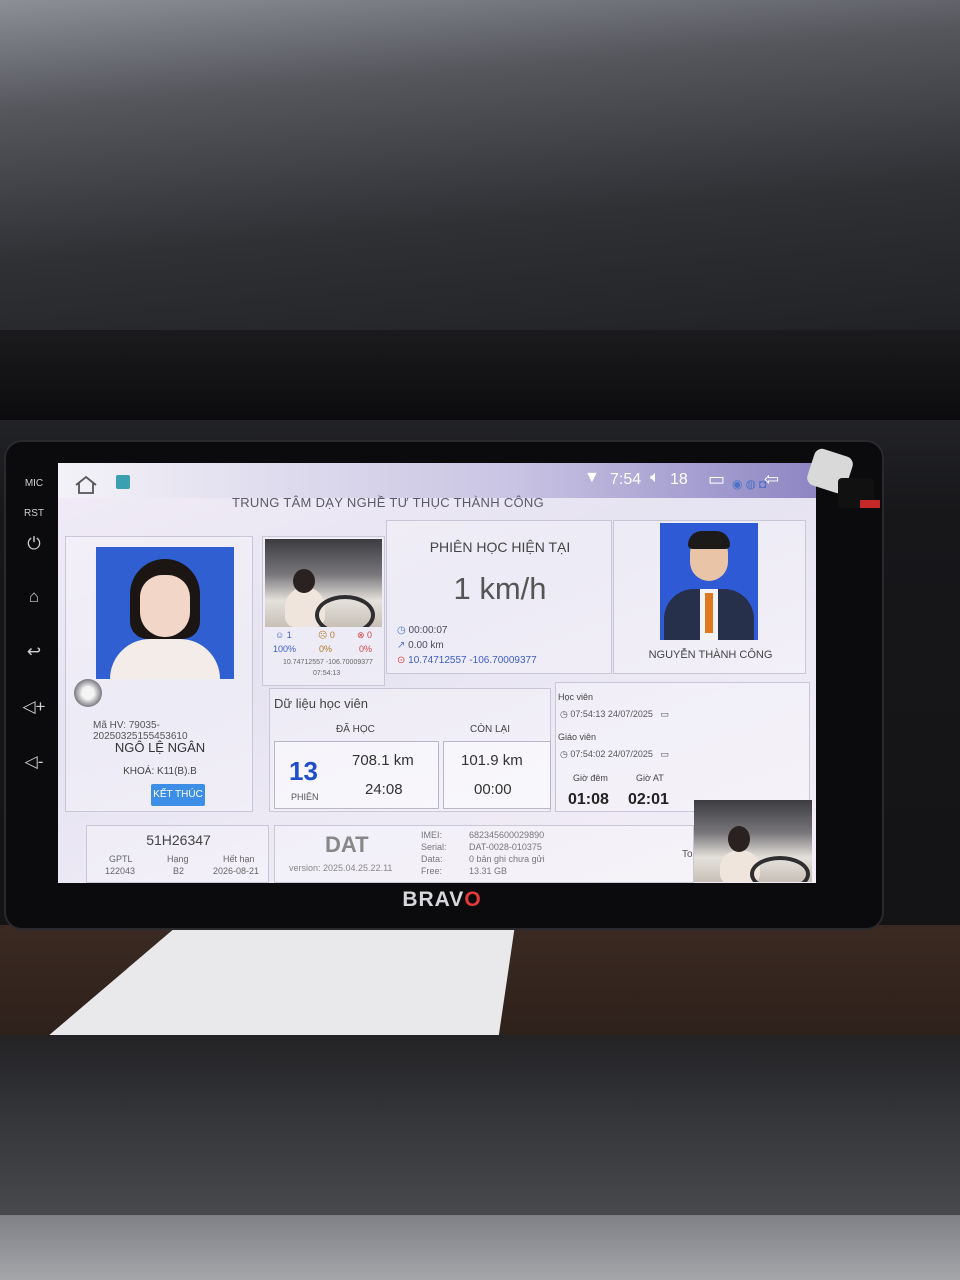 The height and width of the screenshot is (1280, 960). What do you see at coordinates (752, 484) in the screenshot?
I see `globe-icon: ◍` at bounding box center [752, 484].